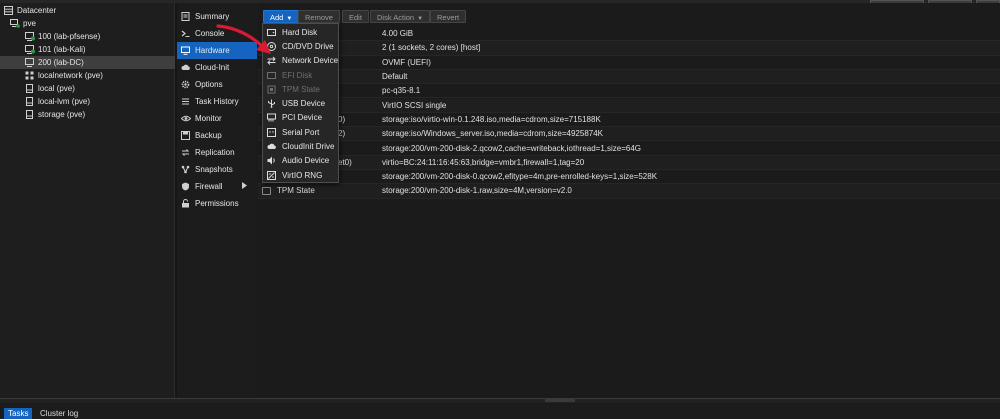 The width and height of the screenshot is (1000, 419). I want to click on nav-firewall: Firewall, so click(217, 186).